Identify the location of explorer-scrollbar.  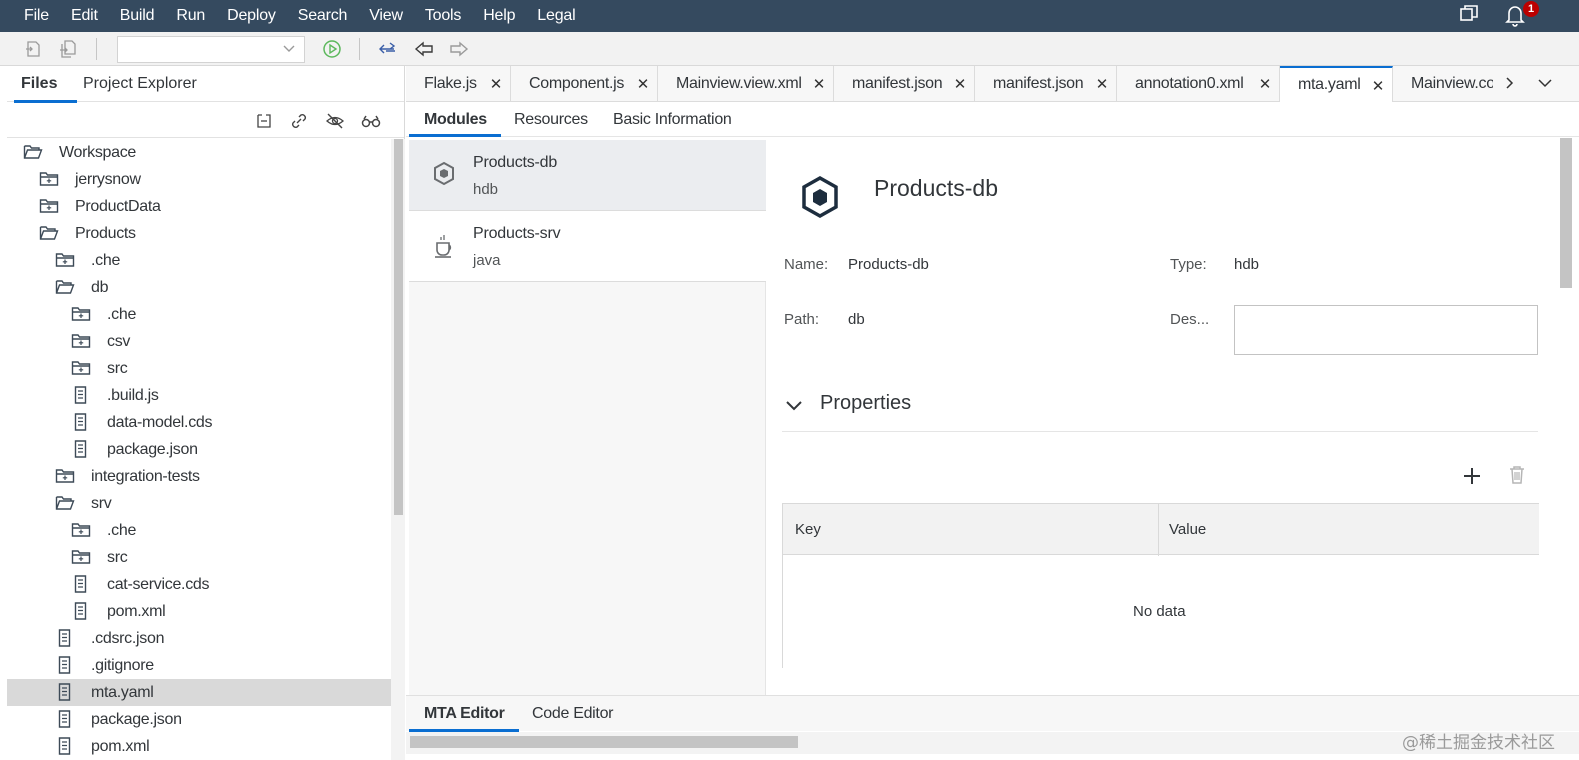
(398, 449).